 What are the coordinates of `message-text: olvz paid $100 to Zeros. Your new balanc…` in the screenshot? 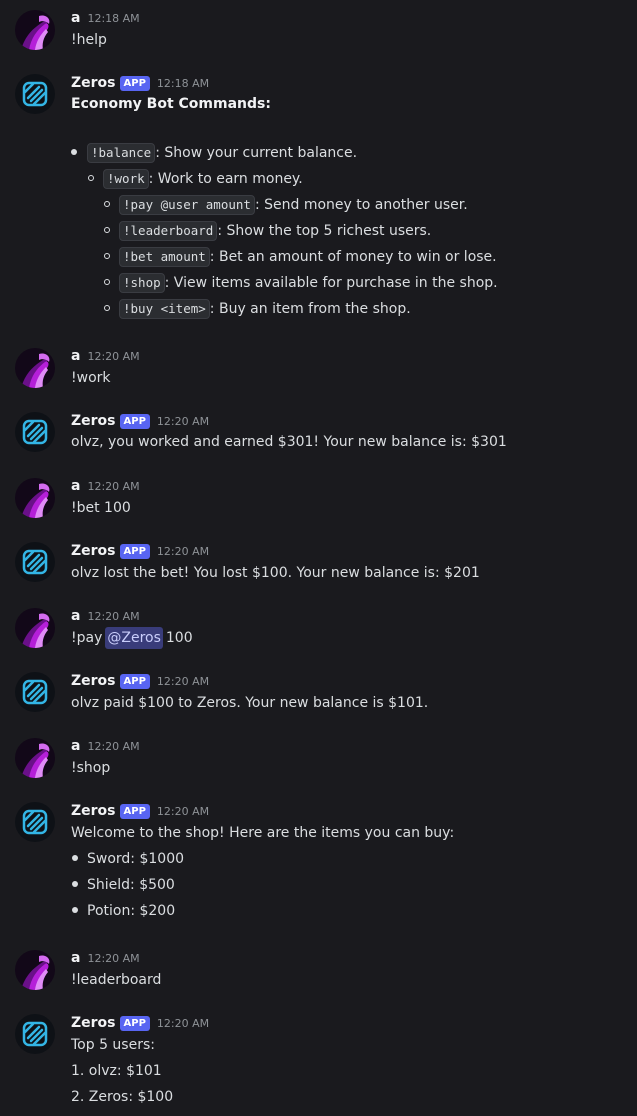 It's located at (250, 703).